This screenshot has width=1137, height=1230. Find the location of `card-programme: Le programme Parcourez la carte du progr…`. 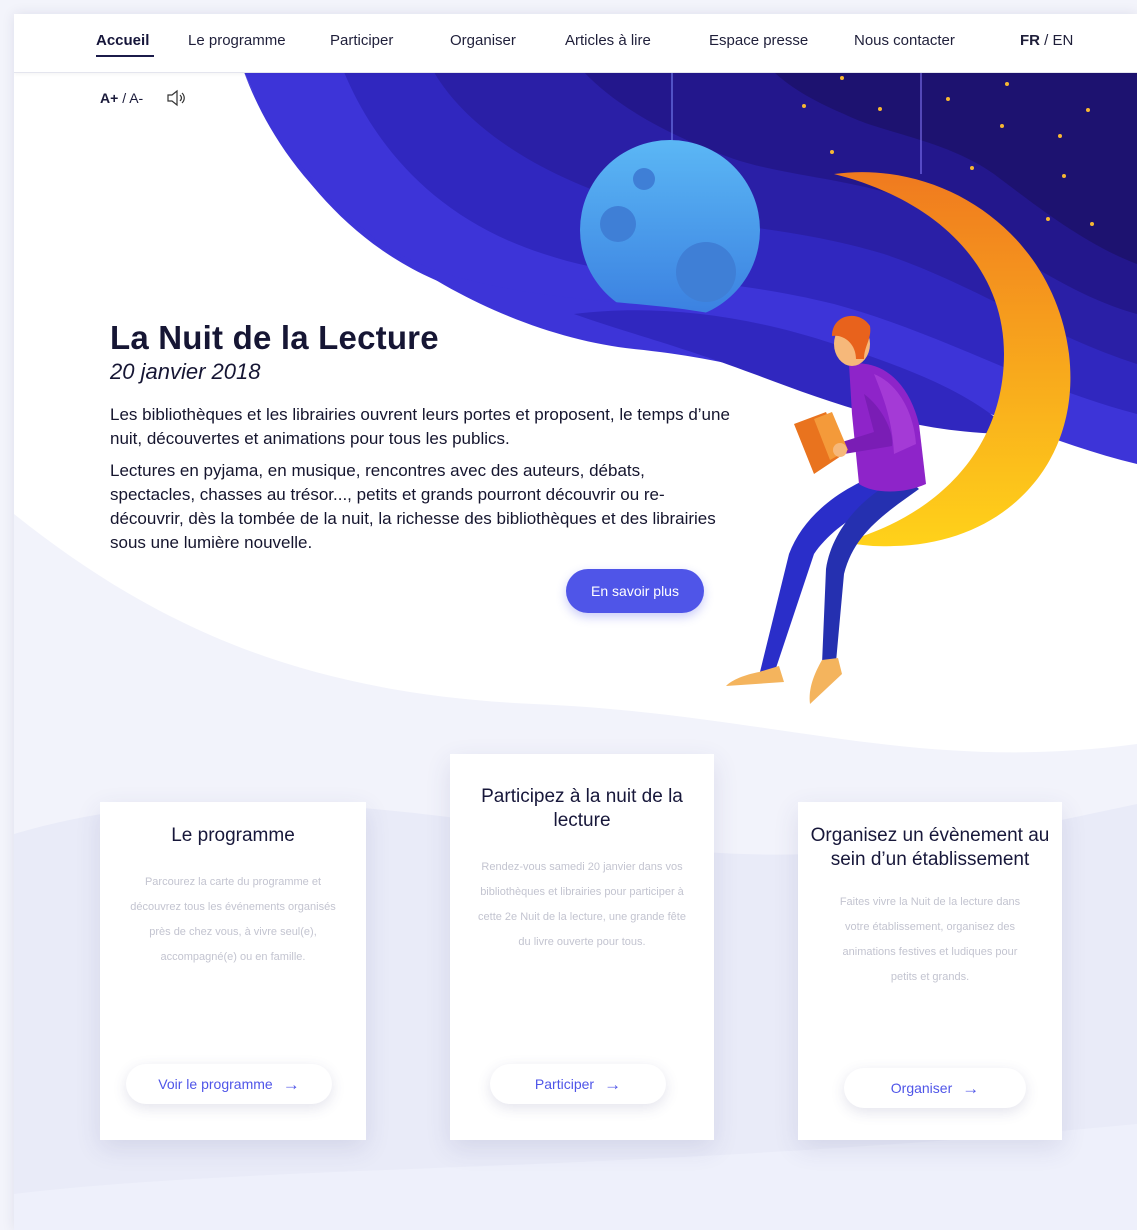

card-programme: Le programme Parcourez la carte du progr… is located at coordinates (233, 971).